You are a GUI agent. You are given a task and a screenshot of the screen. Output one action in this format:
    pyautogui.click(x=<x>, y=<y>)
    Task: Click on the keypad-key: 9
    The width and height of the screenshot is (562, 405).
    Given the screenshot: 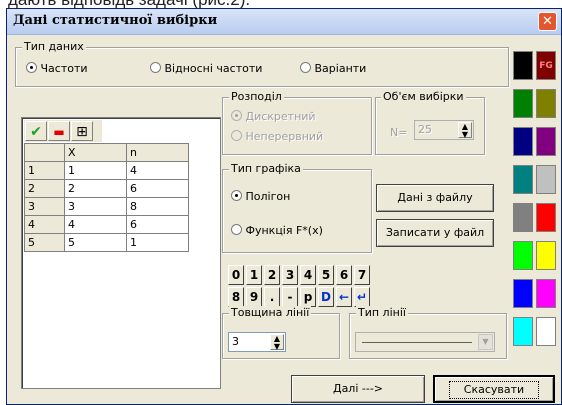 What is the action you would take?
    pyautogui.click(x=254, y=297)
    